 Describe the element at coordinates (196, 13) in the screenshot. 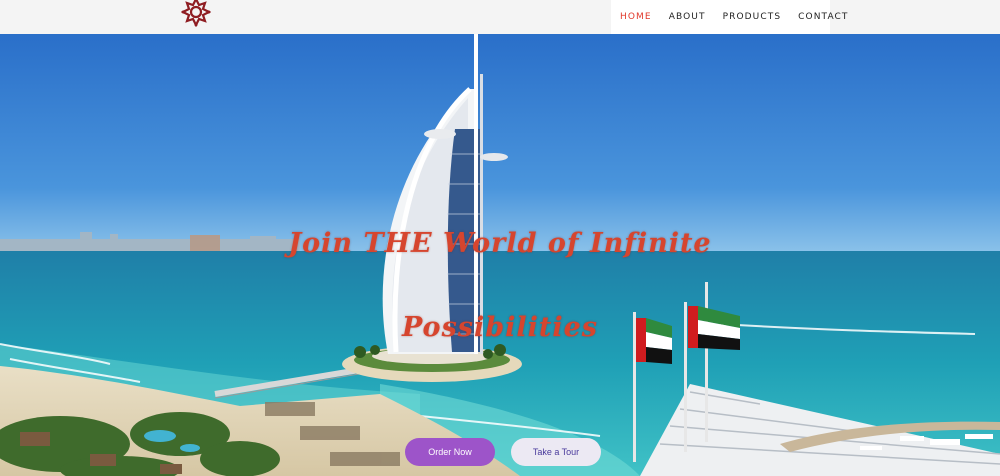

I see `brand-logo-icon` at that location.